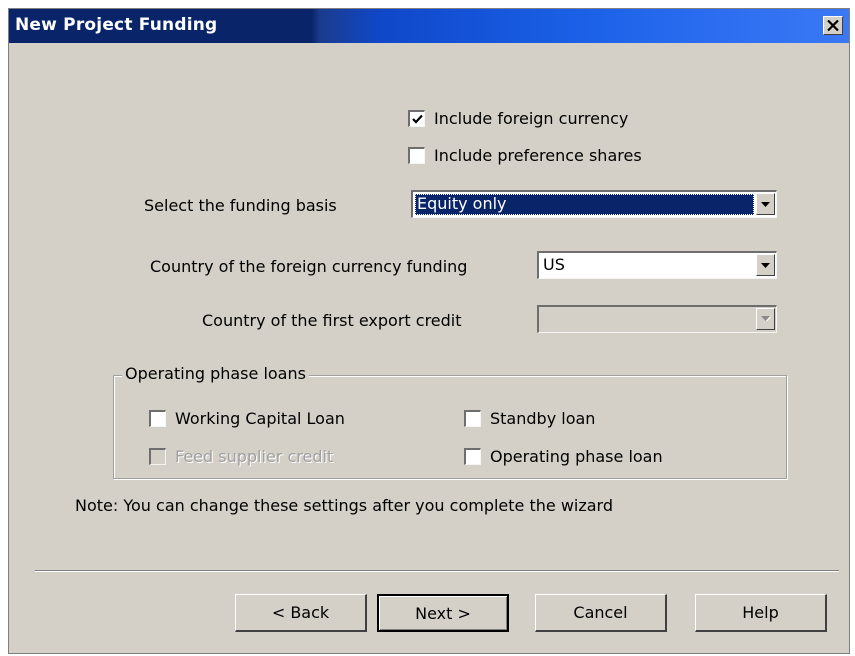  I want to click on window-title: New Project Funding, so click(116, 25).